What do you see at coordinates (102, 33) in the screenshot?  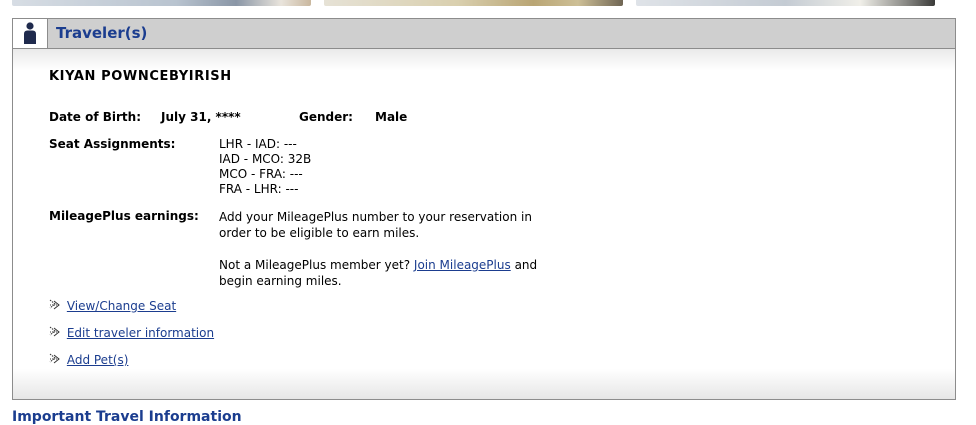 I see `panel-title: Traveler(s)` at bounding box center [102, 33].